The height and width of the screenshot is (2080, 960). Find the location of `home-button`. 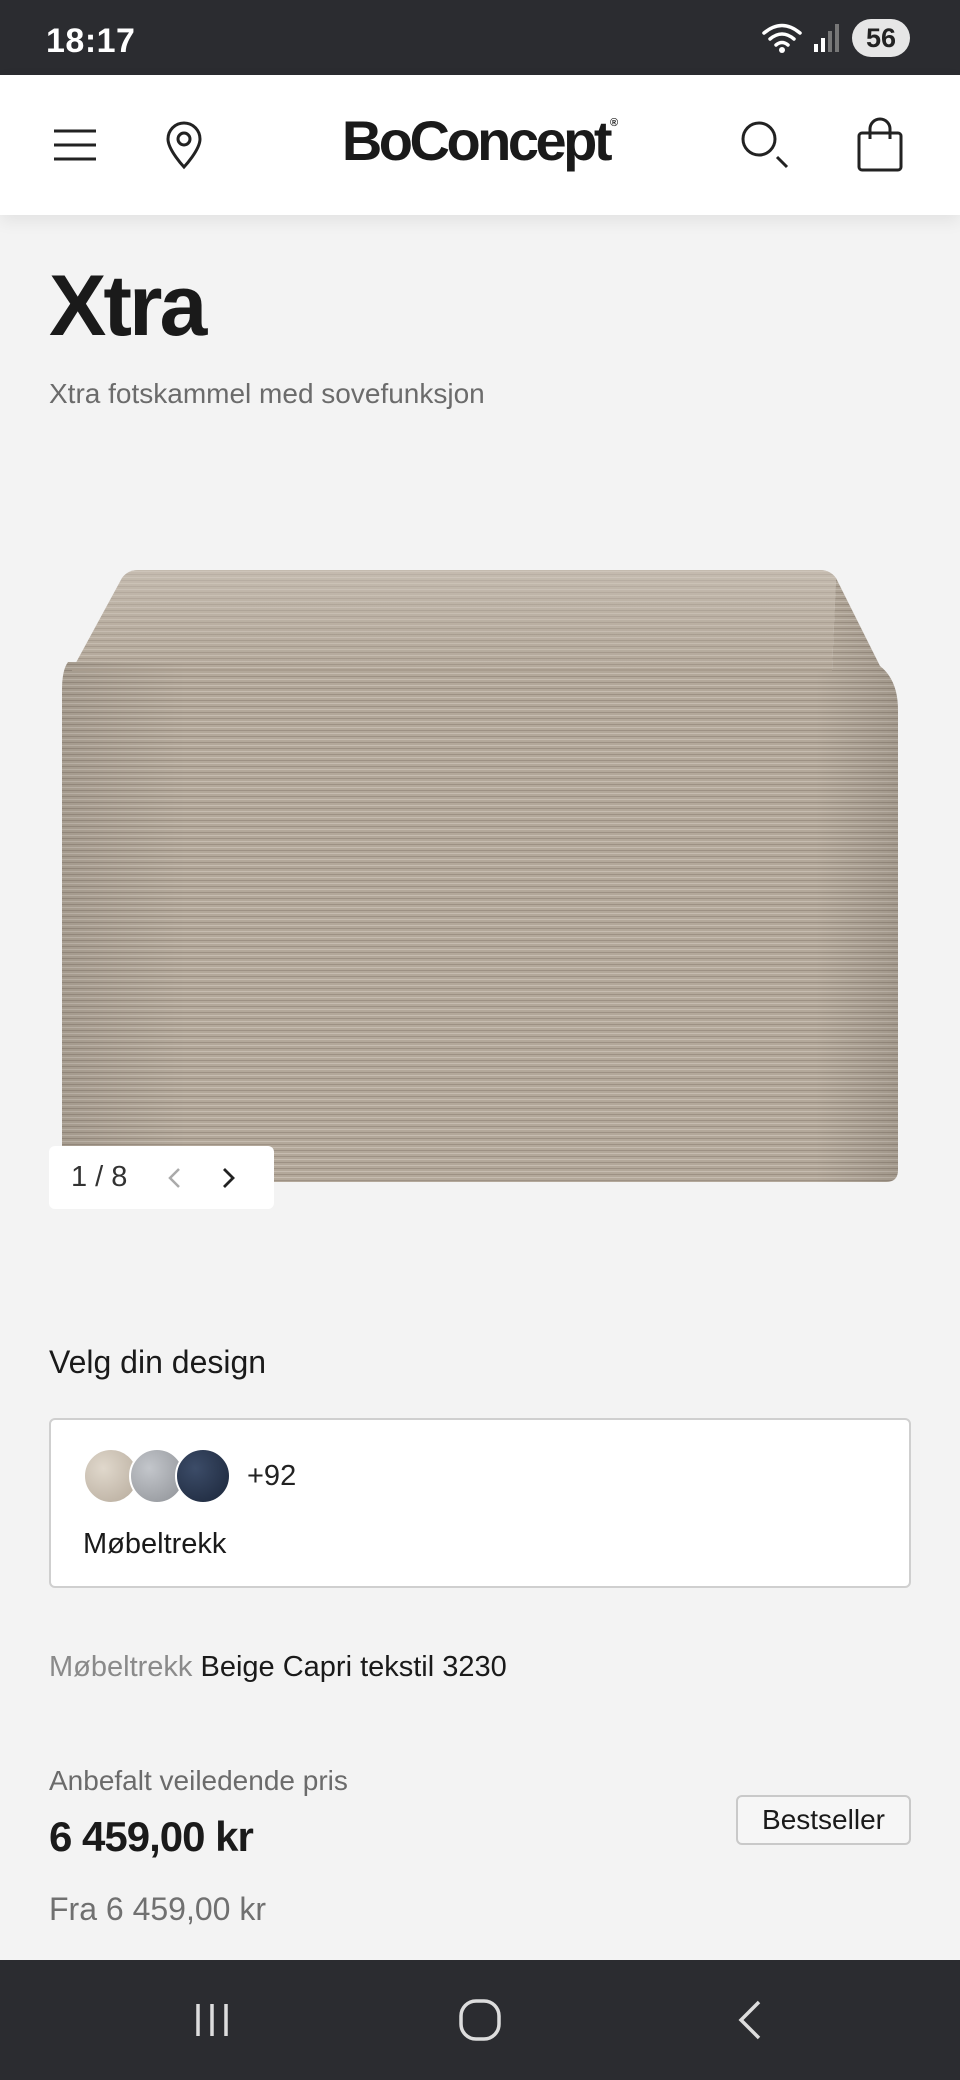

home-button is located at coordinates (480, 2020).